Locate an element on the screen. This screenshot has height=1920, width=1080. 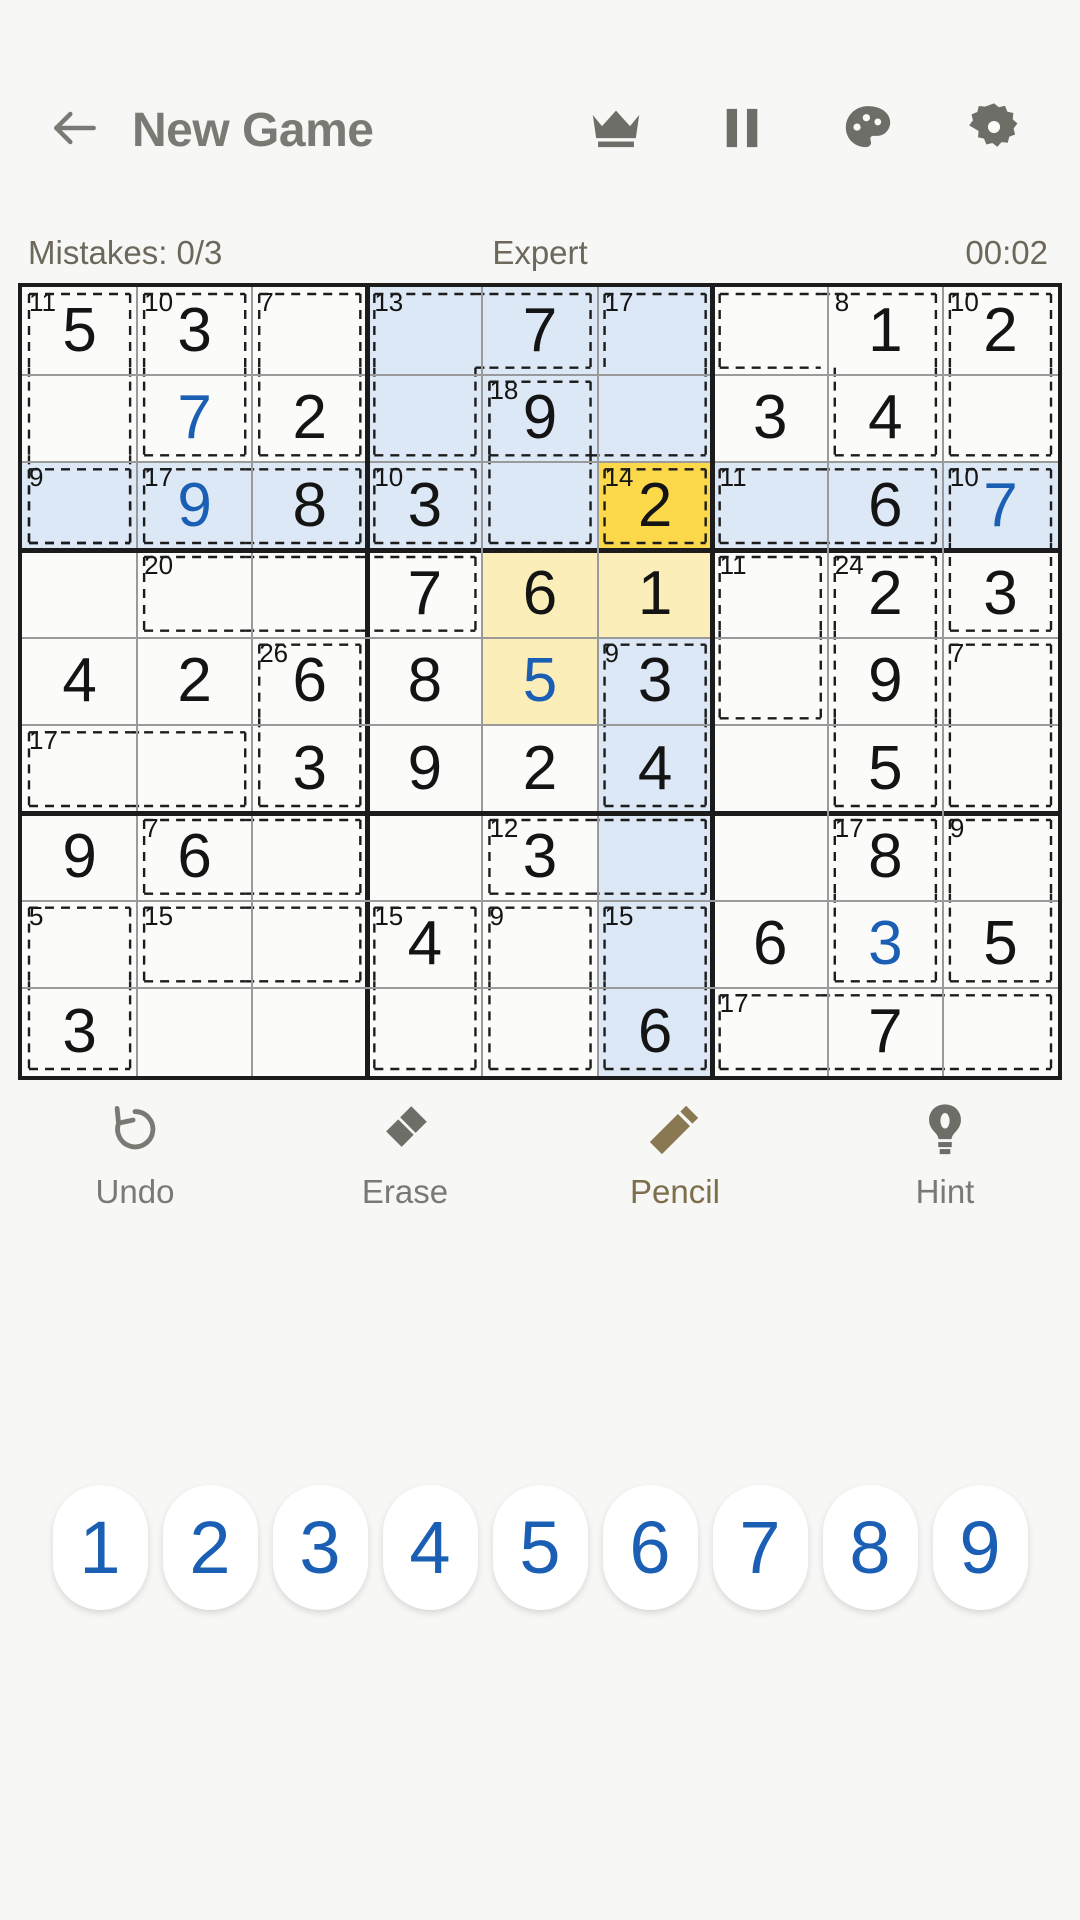
cell-r2-c8: 4 is located at coordinates (885, 418).